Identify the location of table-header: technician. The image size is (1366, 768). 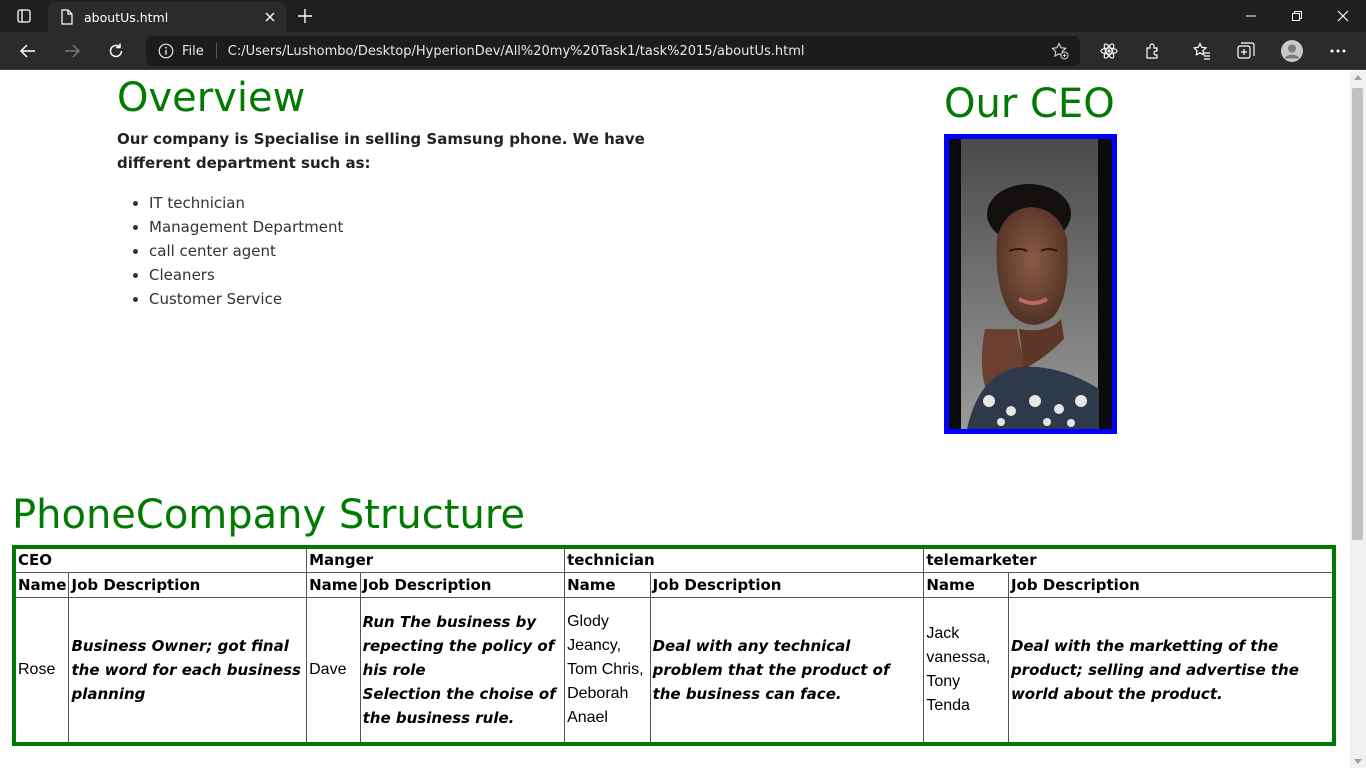
(744, 559).